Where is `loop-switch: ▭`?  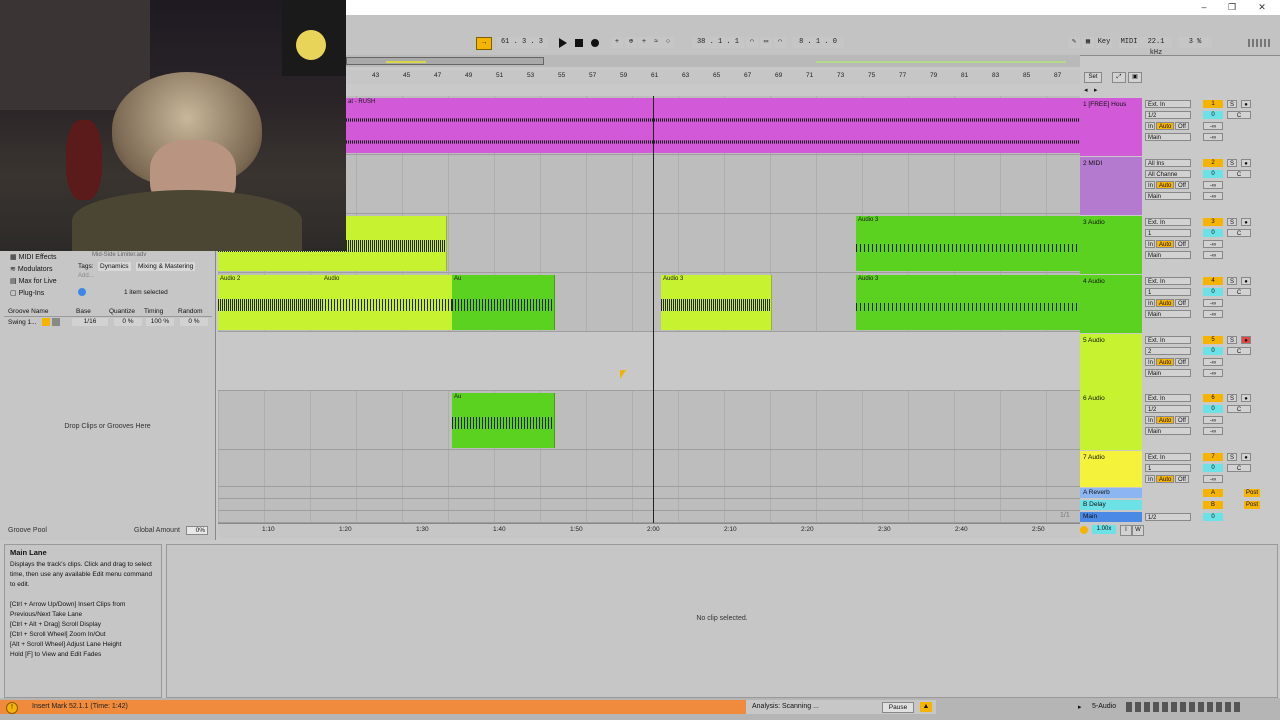
loop-switch: ▭ is located at coordinates (766, 42).